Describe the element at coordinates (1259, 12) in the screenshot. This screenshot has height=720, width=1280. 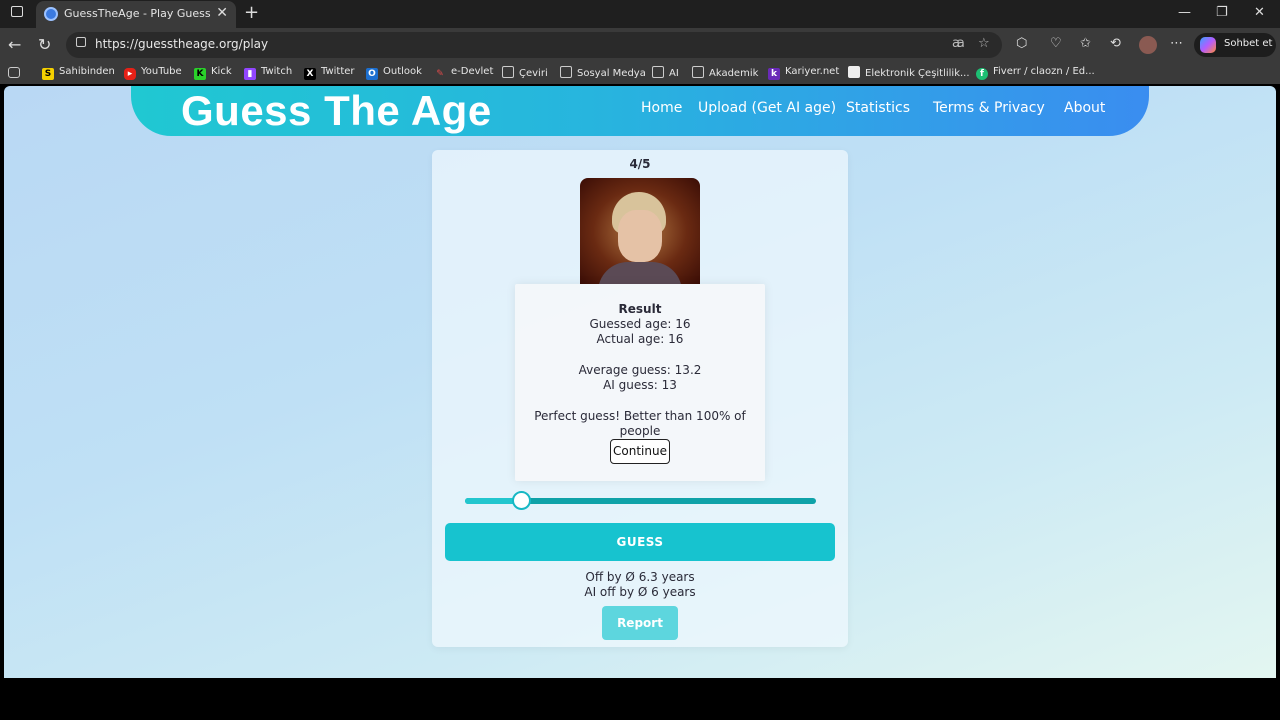
I see `window-close-icon: ✕` at that location.